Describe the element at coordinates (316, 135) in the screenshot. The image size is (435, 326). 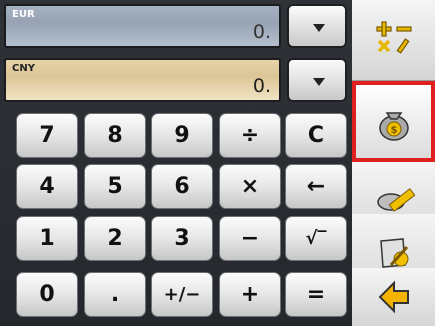
I see `key-clear: C` at that location.